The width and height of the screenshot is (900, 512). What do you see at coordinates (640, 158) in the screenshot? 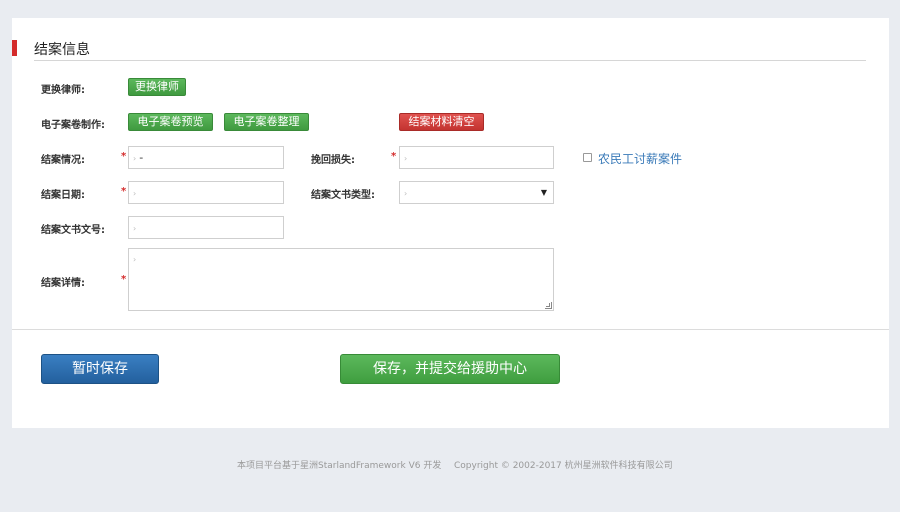
I see `migrant-wage-label: 农民工讨薪案件` at bounding box center [640, 158].